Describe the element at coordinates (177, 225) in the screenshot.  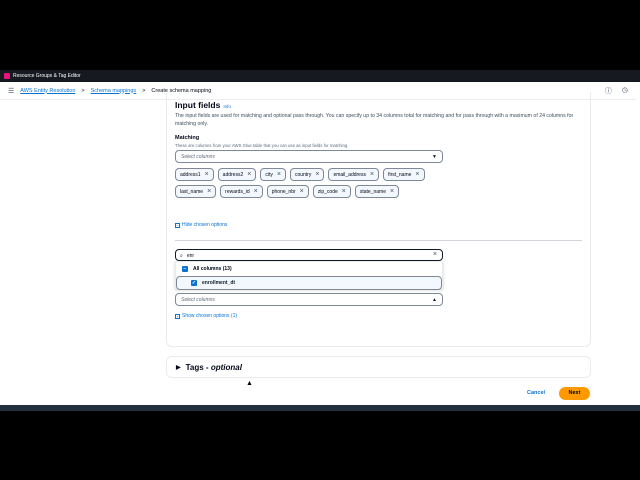
I see `collapse-icon: −` at that location.